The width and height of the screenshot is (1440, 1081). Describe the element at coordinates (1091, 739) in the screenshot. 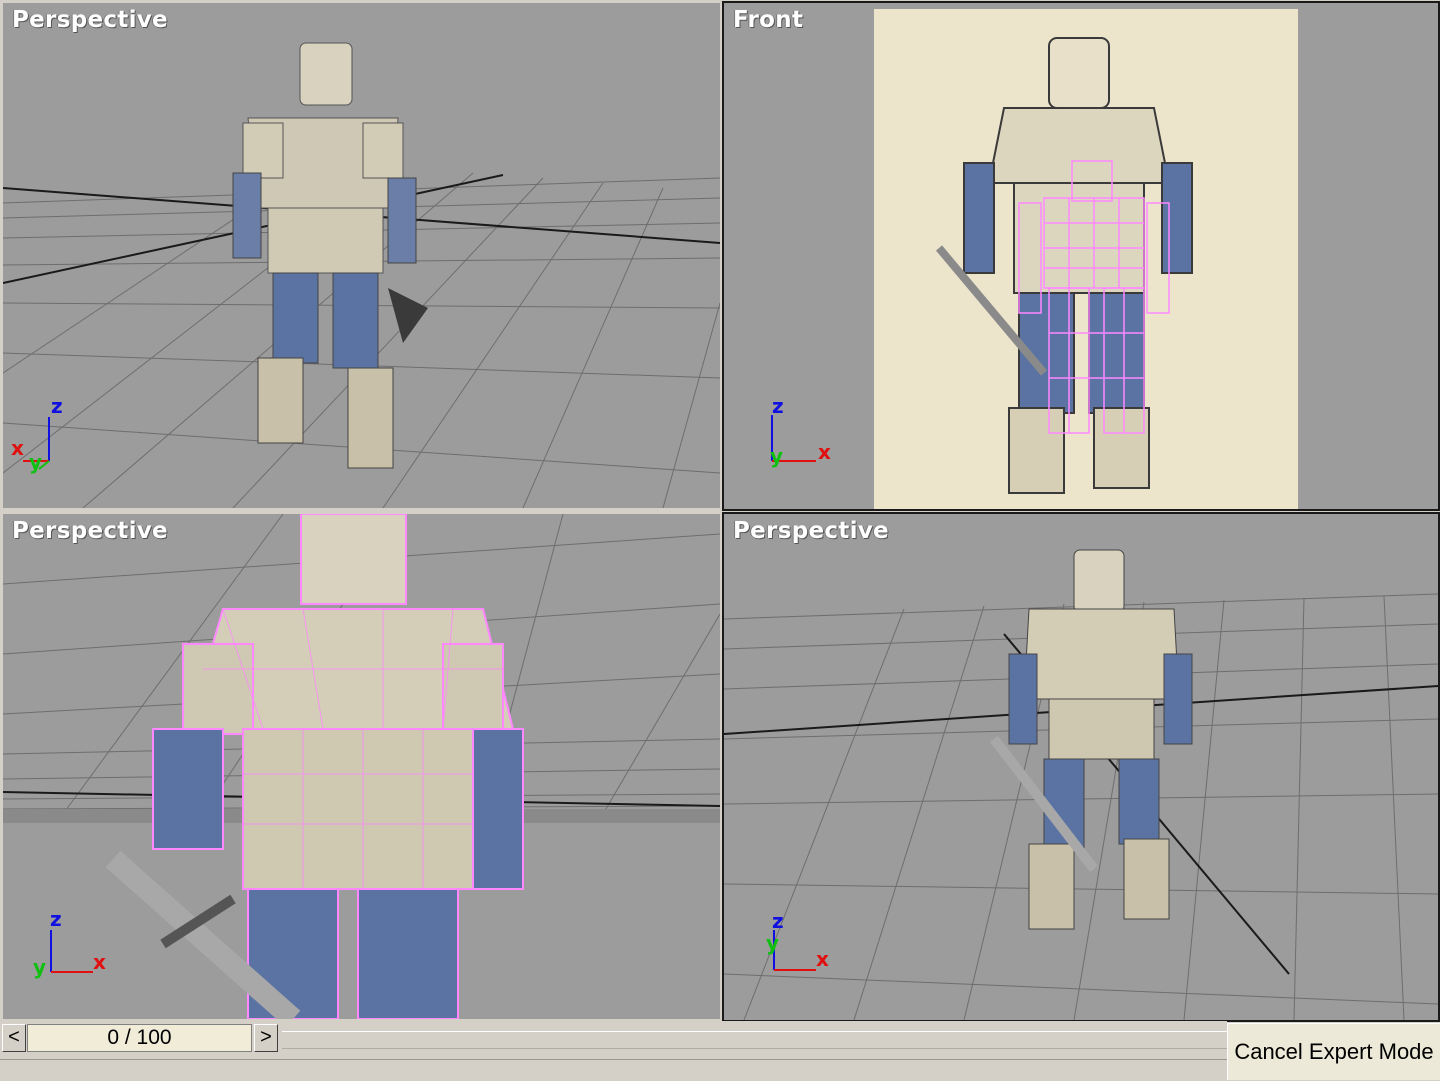

I see `knight-model-front` at that location.